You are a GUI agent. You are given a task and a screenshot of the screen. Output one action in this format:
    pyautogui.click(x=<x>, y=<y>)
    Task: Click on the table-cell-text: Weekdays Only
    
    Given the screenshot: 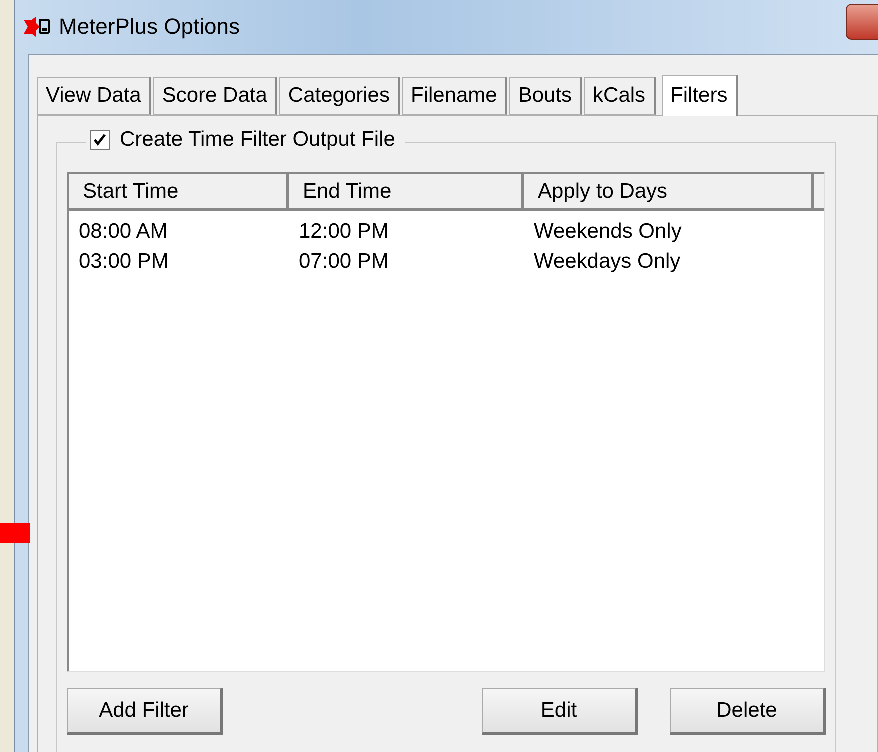 What is the action you would take?
    pyautogui.click(x=607, y=262)
    